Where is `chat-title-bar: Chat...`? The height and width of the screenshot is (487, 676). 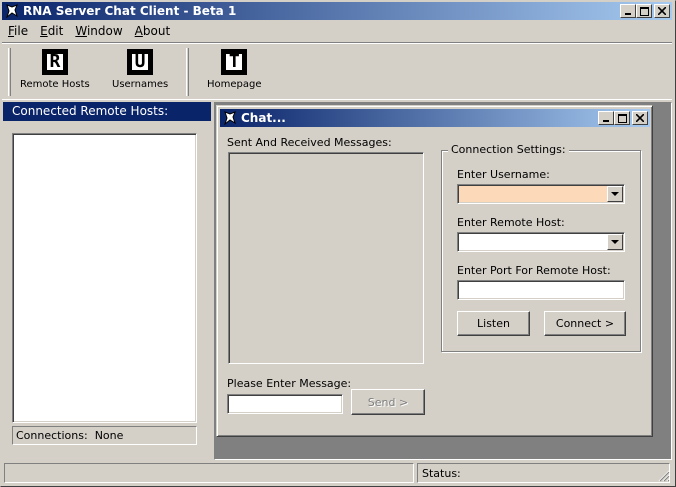
chat-title-bar: Chat... is located at coordinates (435, 118).